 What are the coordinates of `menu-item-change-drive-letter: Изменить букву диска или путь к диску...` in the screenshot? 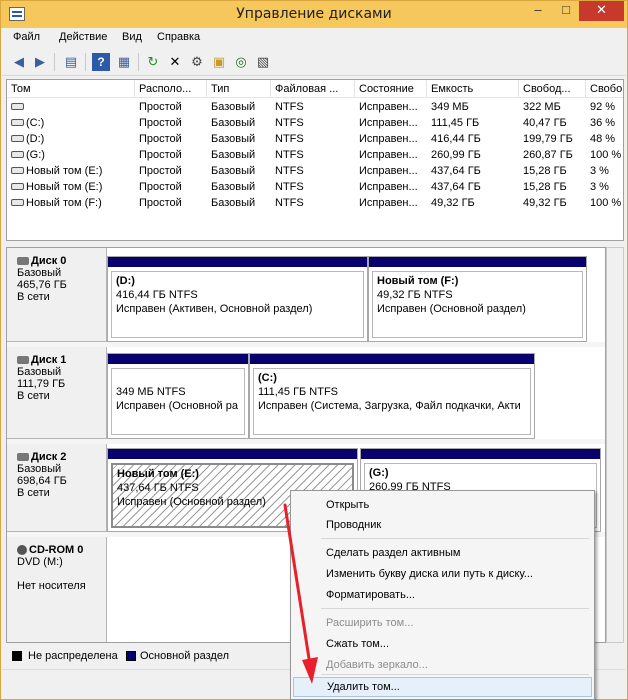 It's located at (442, 574).